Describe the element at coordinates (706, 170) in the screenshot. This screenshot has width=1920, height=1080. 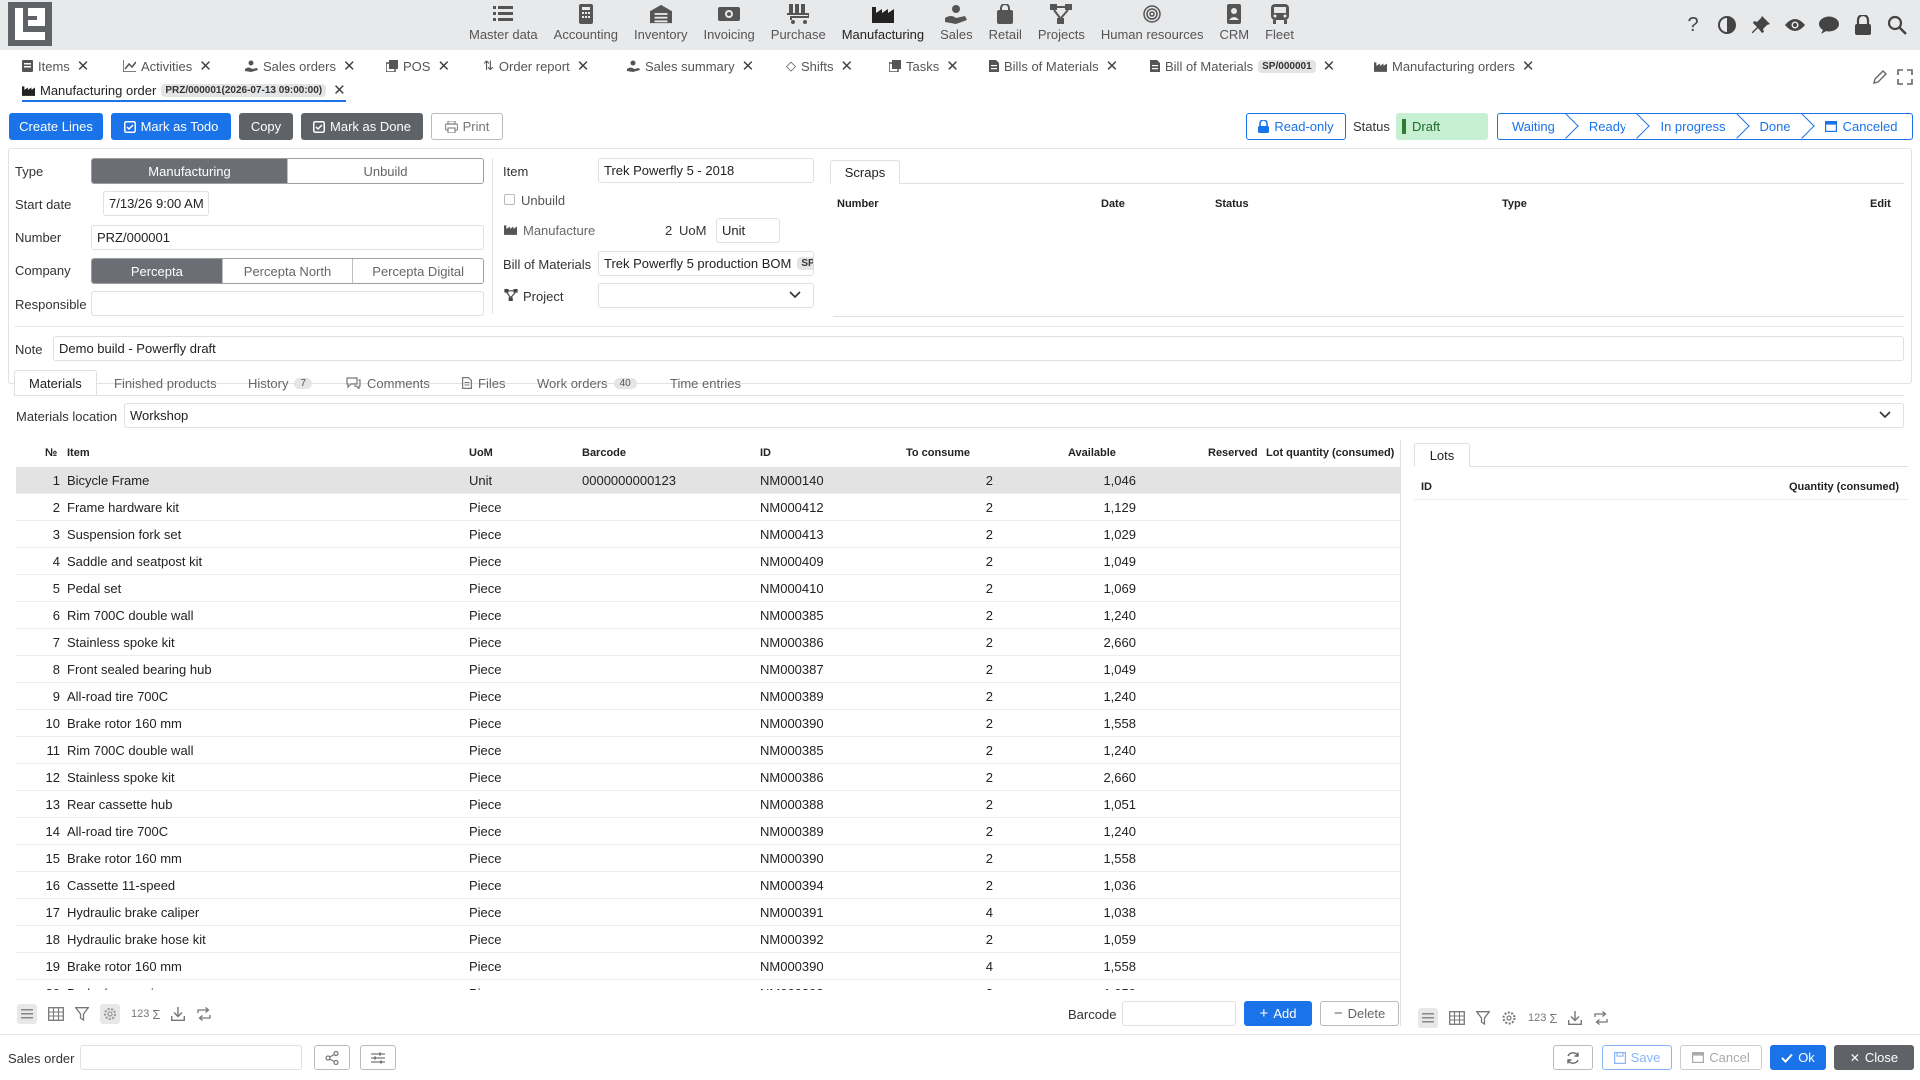
I see `item-input: Trek Powerfly 5 - 2018` at that location.